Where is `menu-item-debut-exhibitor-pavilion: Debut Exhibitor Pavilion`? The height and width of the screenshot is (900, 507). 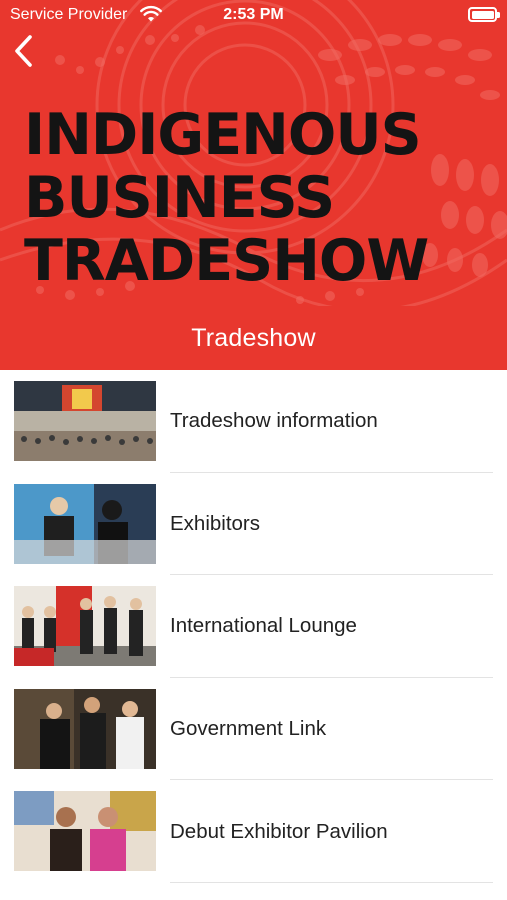
menu-item-debut-exhibitor-pavilion: Debut Exhibitor Pavilion is located at coordinates (253, 831).